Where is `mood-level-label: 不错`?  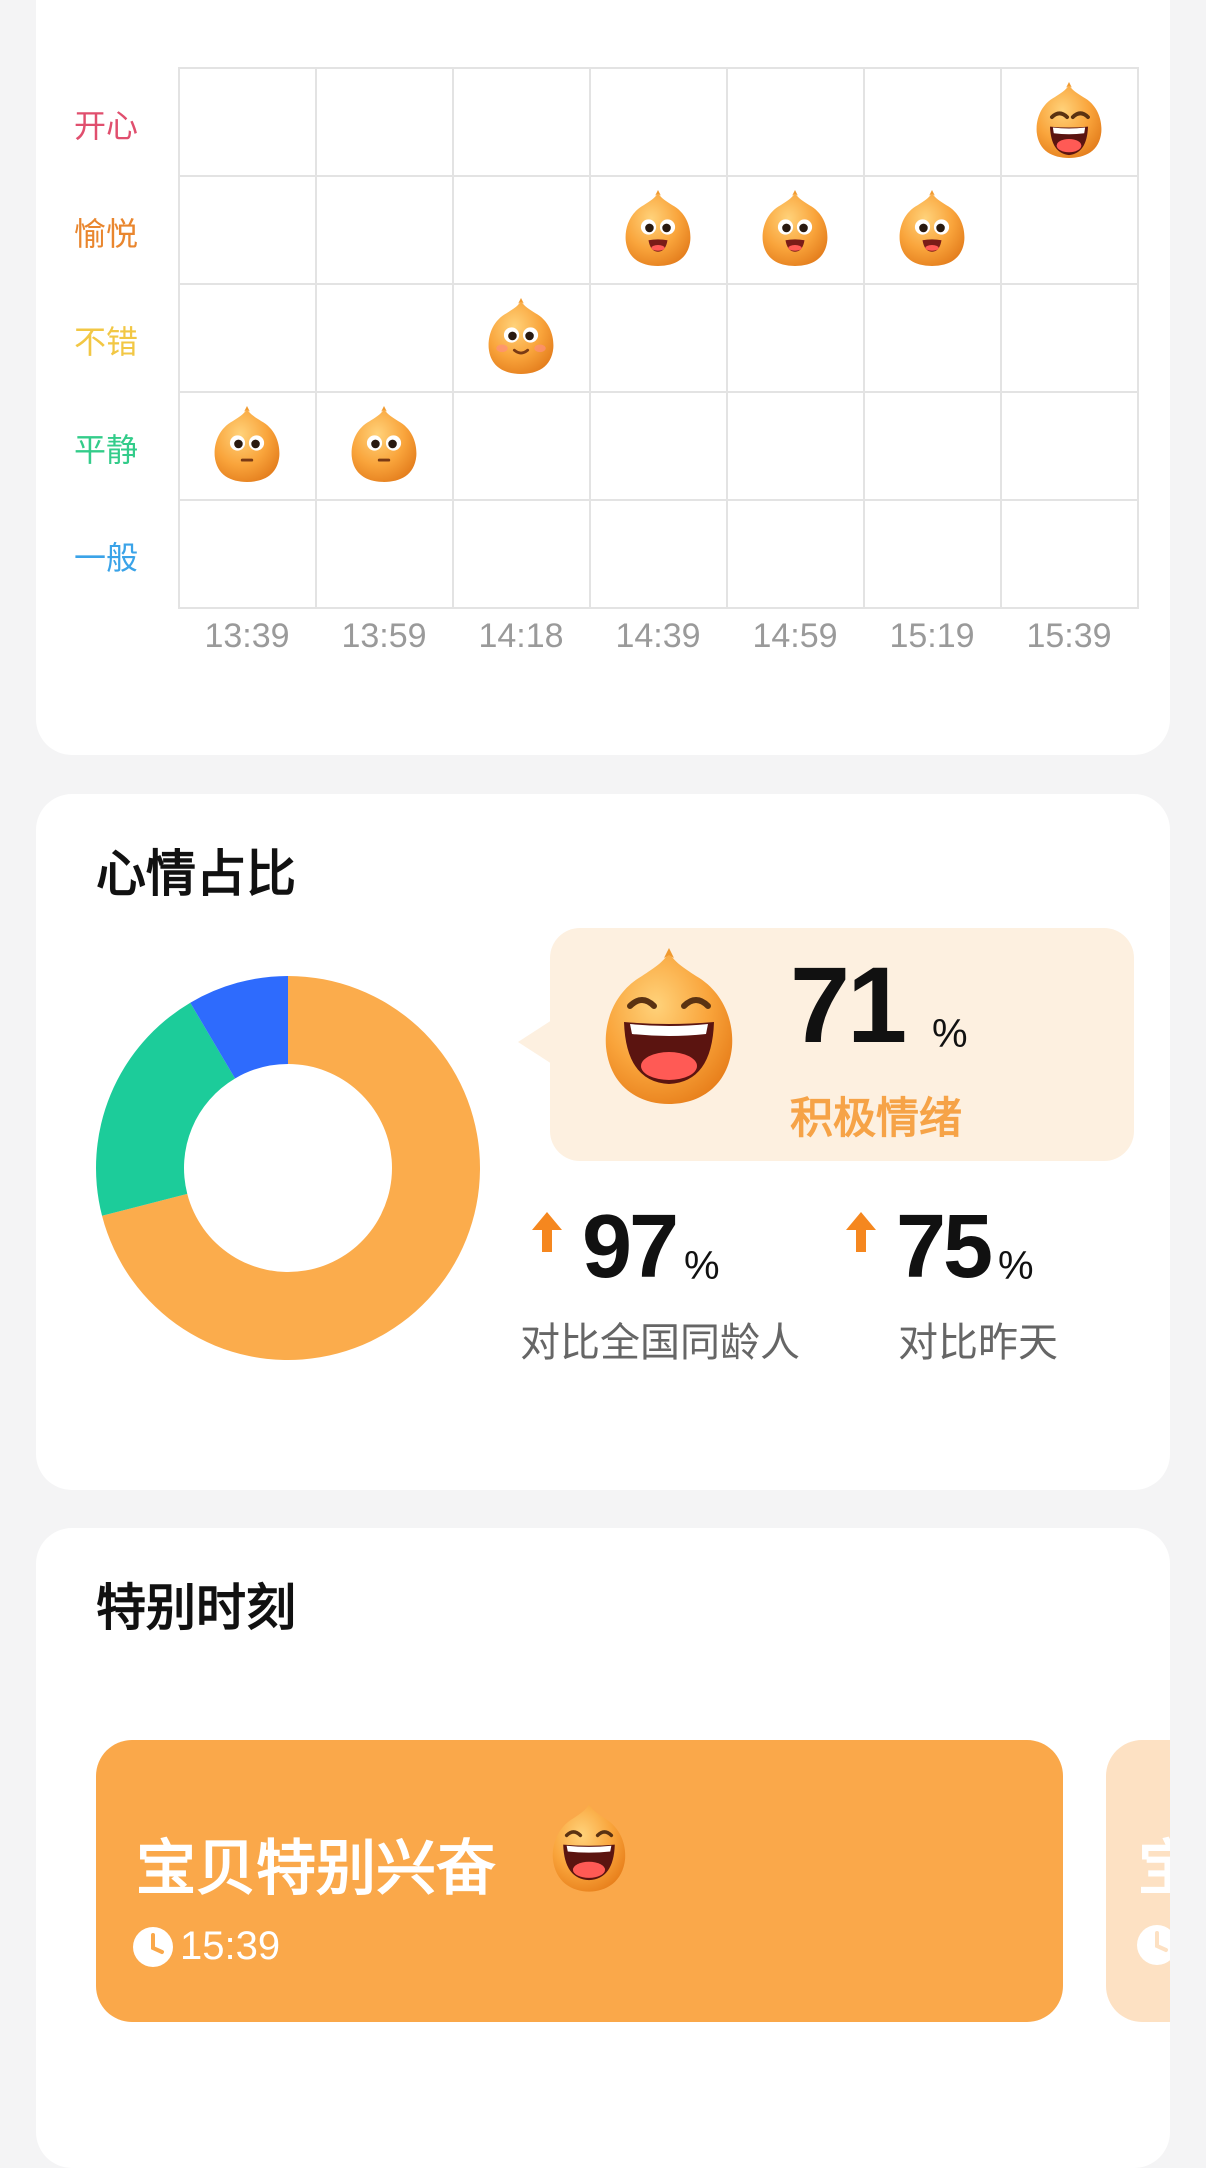 mood-level-label: 不错 is located at coordinates (106, 342).